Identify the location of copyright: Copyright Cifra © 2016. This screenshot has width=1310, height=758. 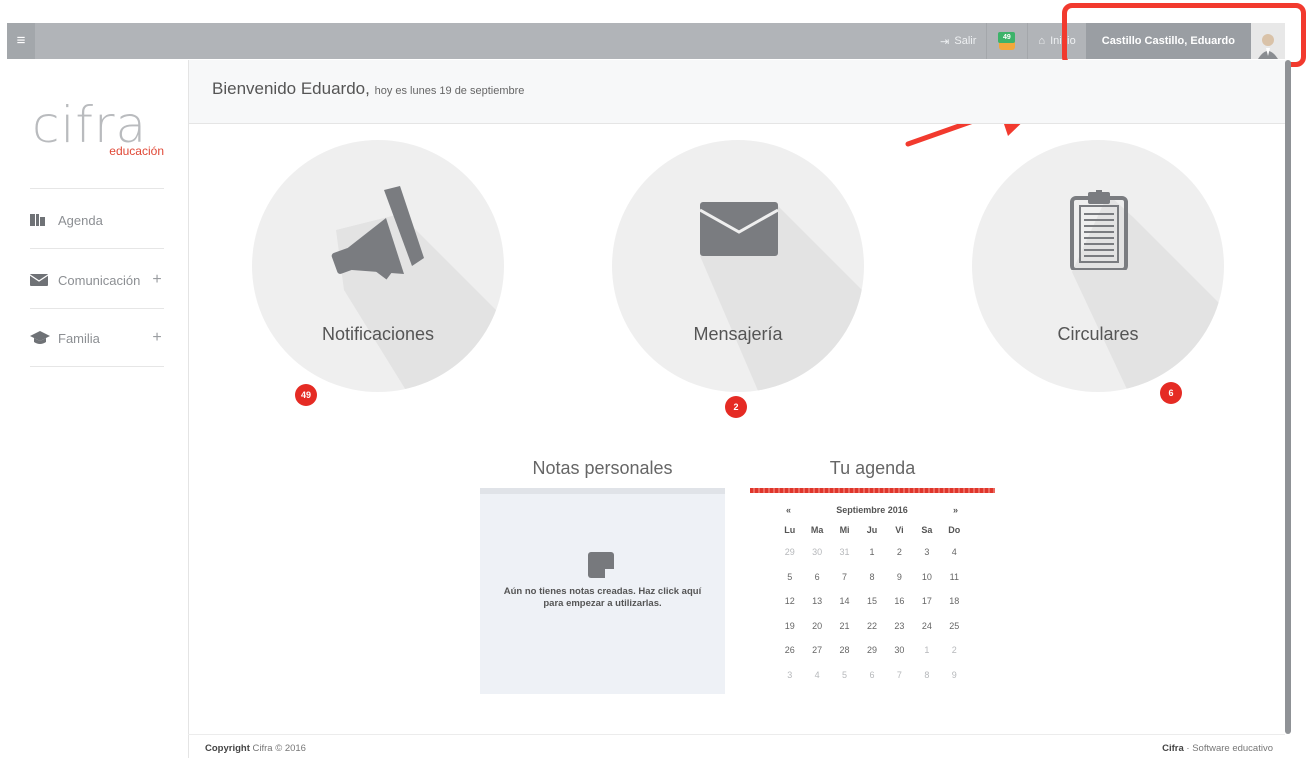
(255, 748).